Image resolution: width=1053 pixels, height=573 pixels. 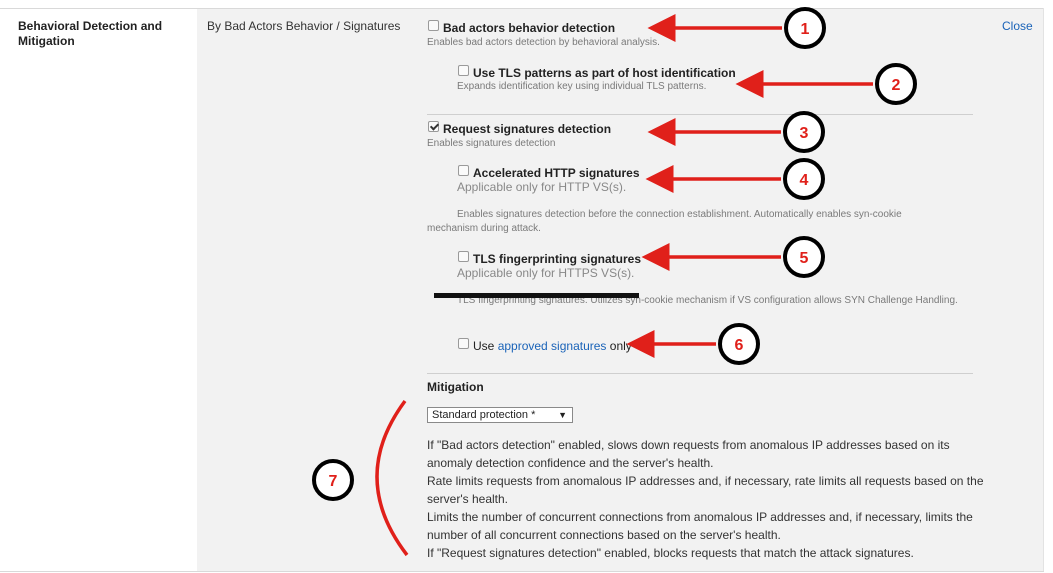 I want to click on approved-signatures-label: Use approved signatures only, so click(x=552, y=346).